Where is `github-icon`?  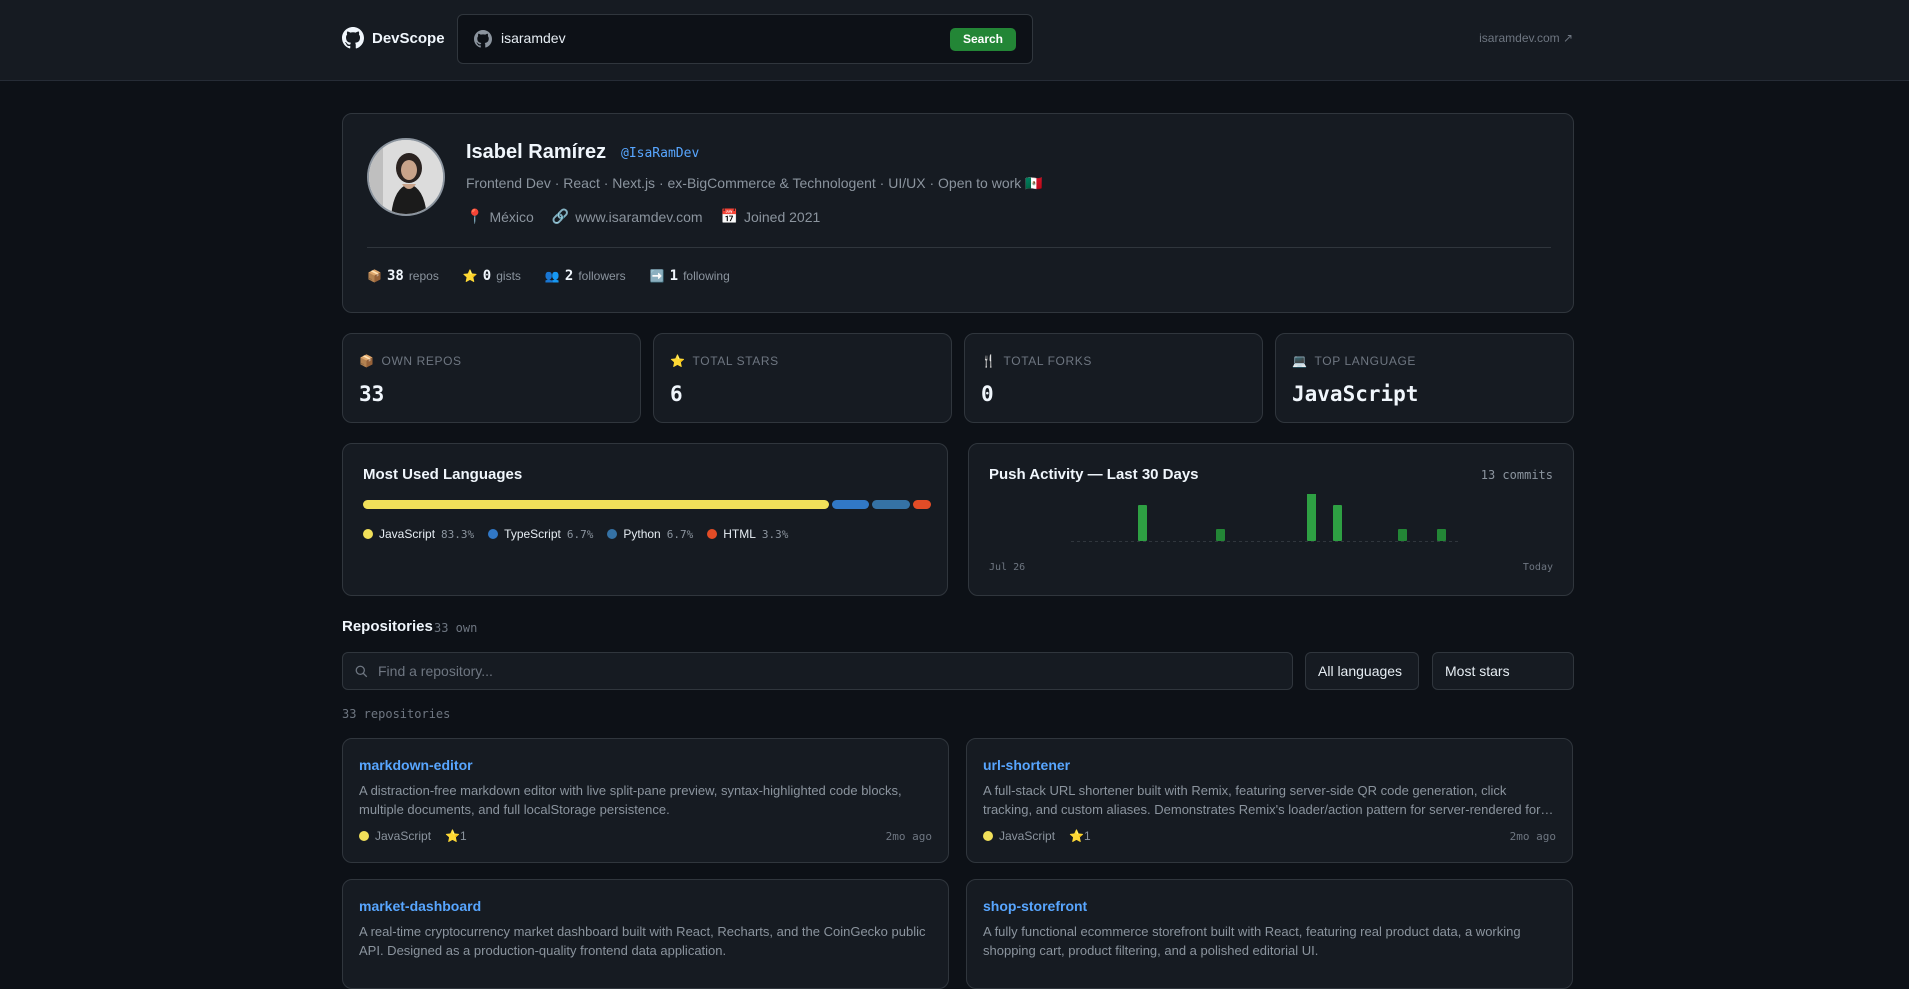 github-icon is located at coordinates (483, 39).